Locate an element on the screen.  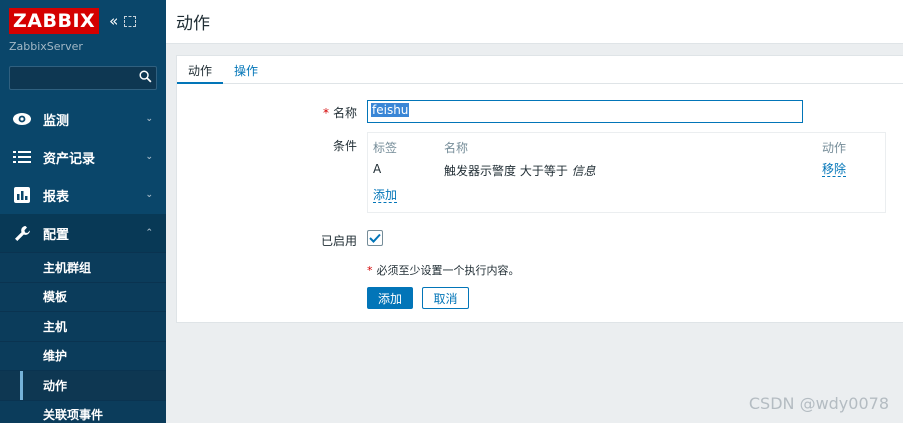
configuration-submenu: 主机群组 模板 主机 维护 动作 关联项事件 is located at coordinates (83, 337).